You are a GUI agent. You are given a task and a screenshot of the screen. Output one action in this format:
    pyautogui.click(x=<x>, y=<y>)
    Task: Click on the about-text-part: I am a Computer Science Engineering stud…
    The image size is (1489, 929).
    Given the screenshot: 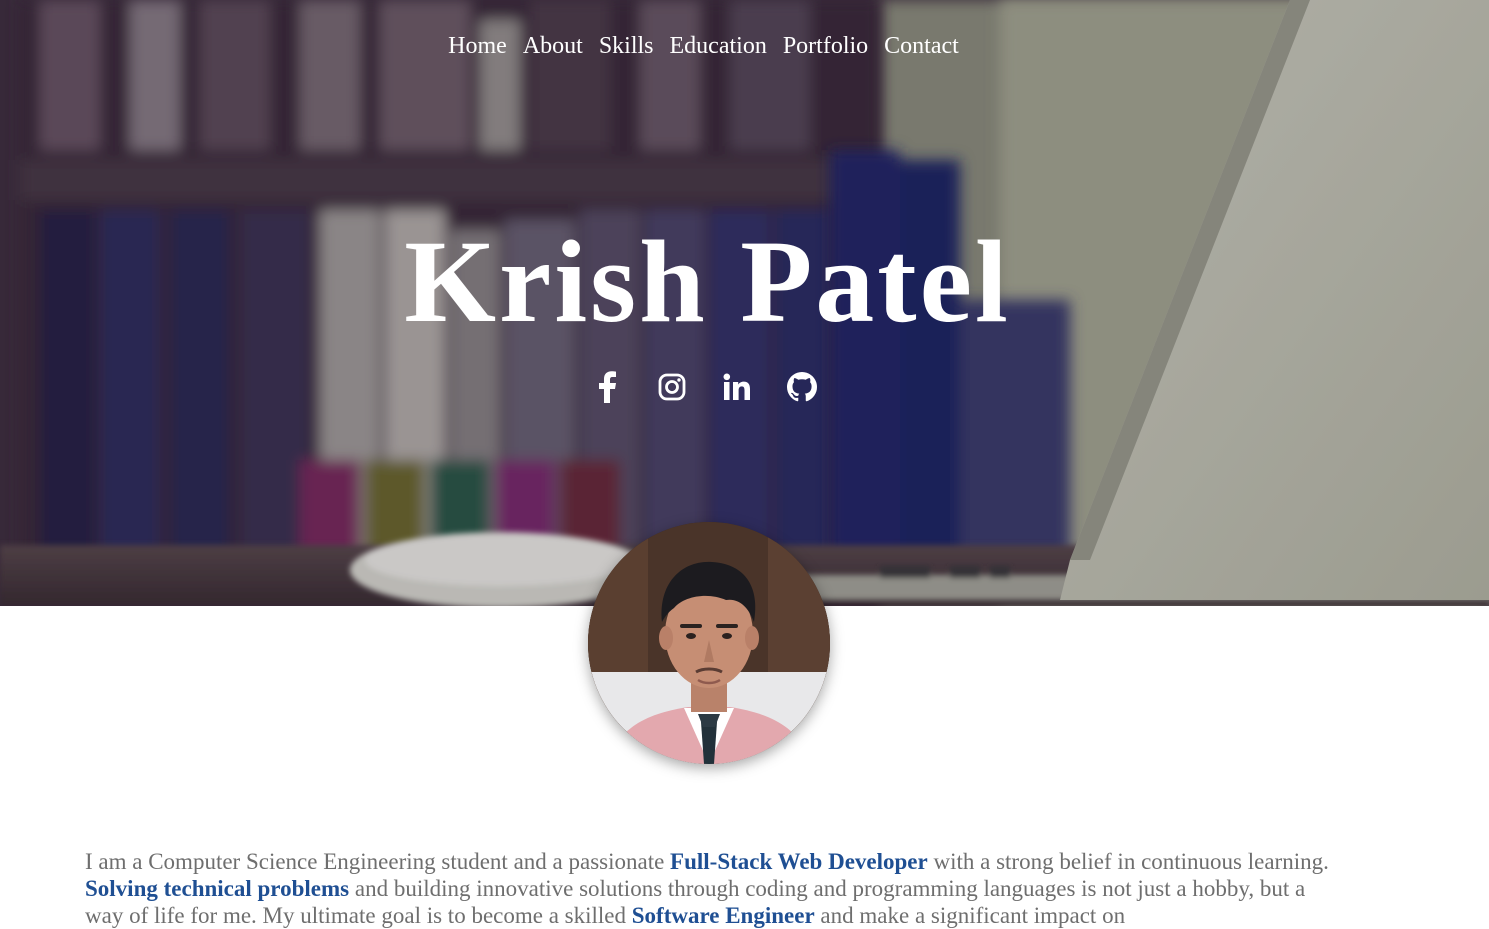 What is the action you would take?
    pyautogui.click(x=378, y=861)
    